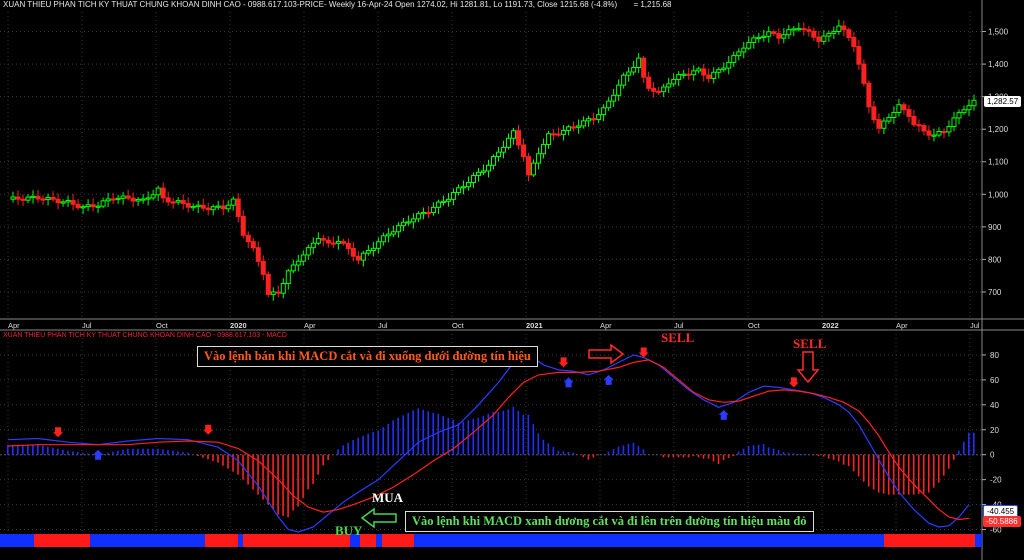 The image size is (1024, 560). Describe the element at coordinates (995, 259) in the screenshot. I see `y-tick-label: 800` at that location.